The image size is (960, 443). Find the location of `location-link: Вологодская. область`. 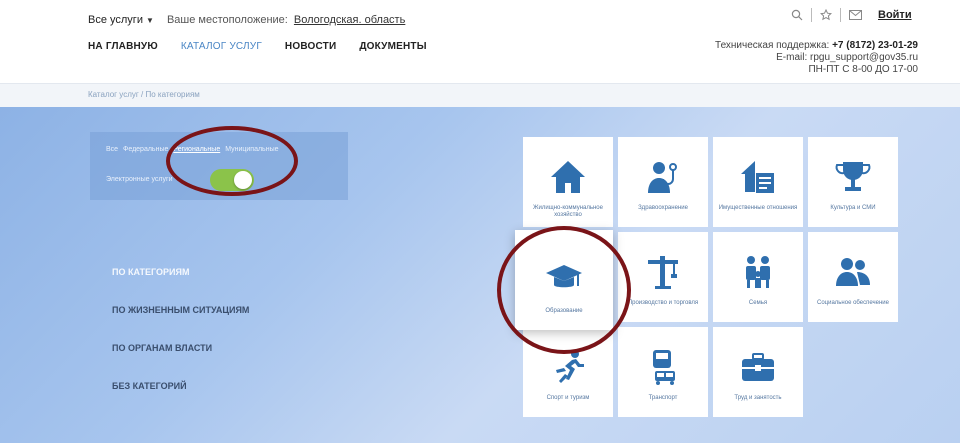

location-link: Вологодская. область is located at coordinates (349, 20).